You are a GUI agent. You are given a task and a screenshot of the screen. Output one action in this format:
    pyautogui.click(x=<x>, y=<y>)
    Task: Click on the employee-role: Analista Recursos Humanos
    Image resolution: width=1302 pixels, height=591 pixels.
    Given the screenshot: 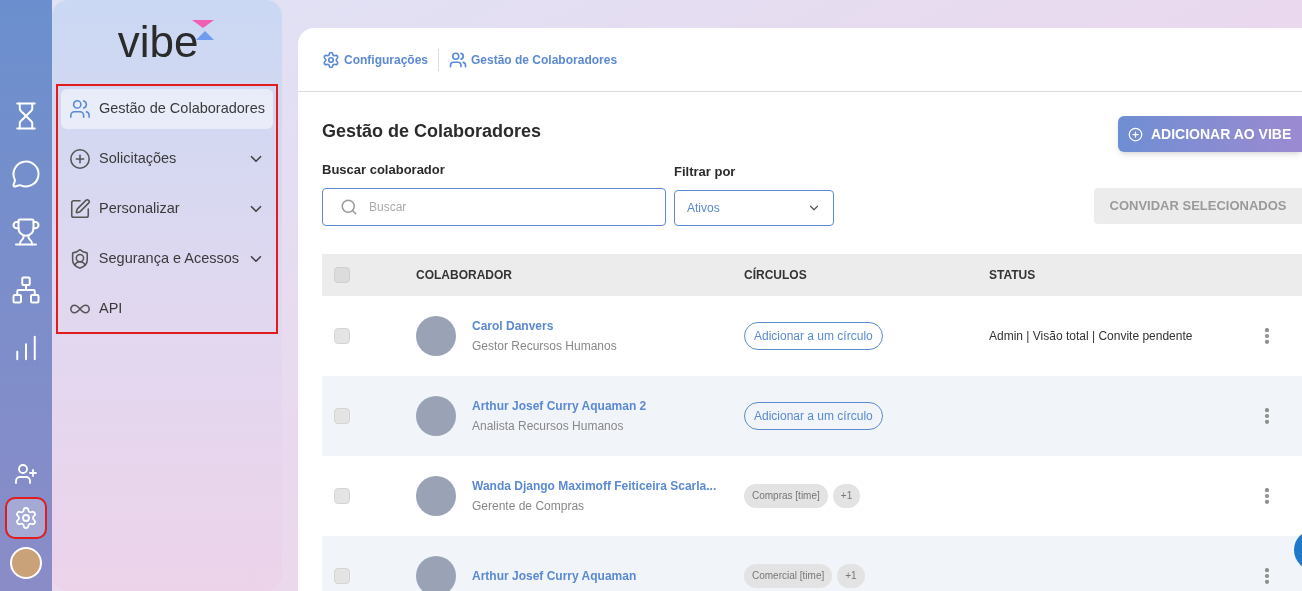 What is the action you would take?
    pyautogui.click(x=548, y=426)
    